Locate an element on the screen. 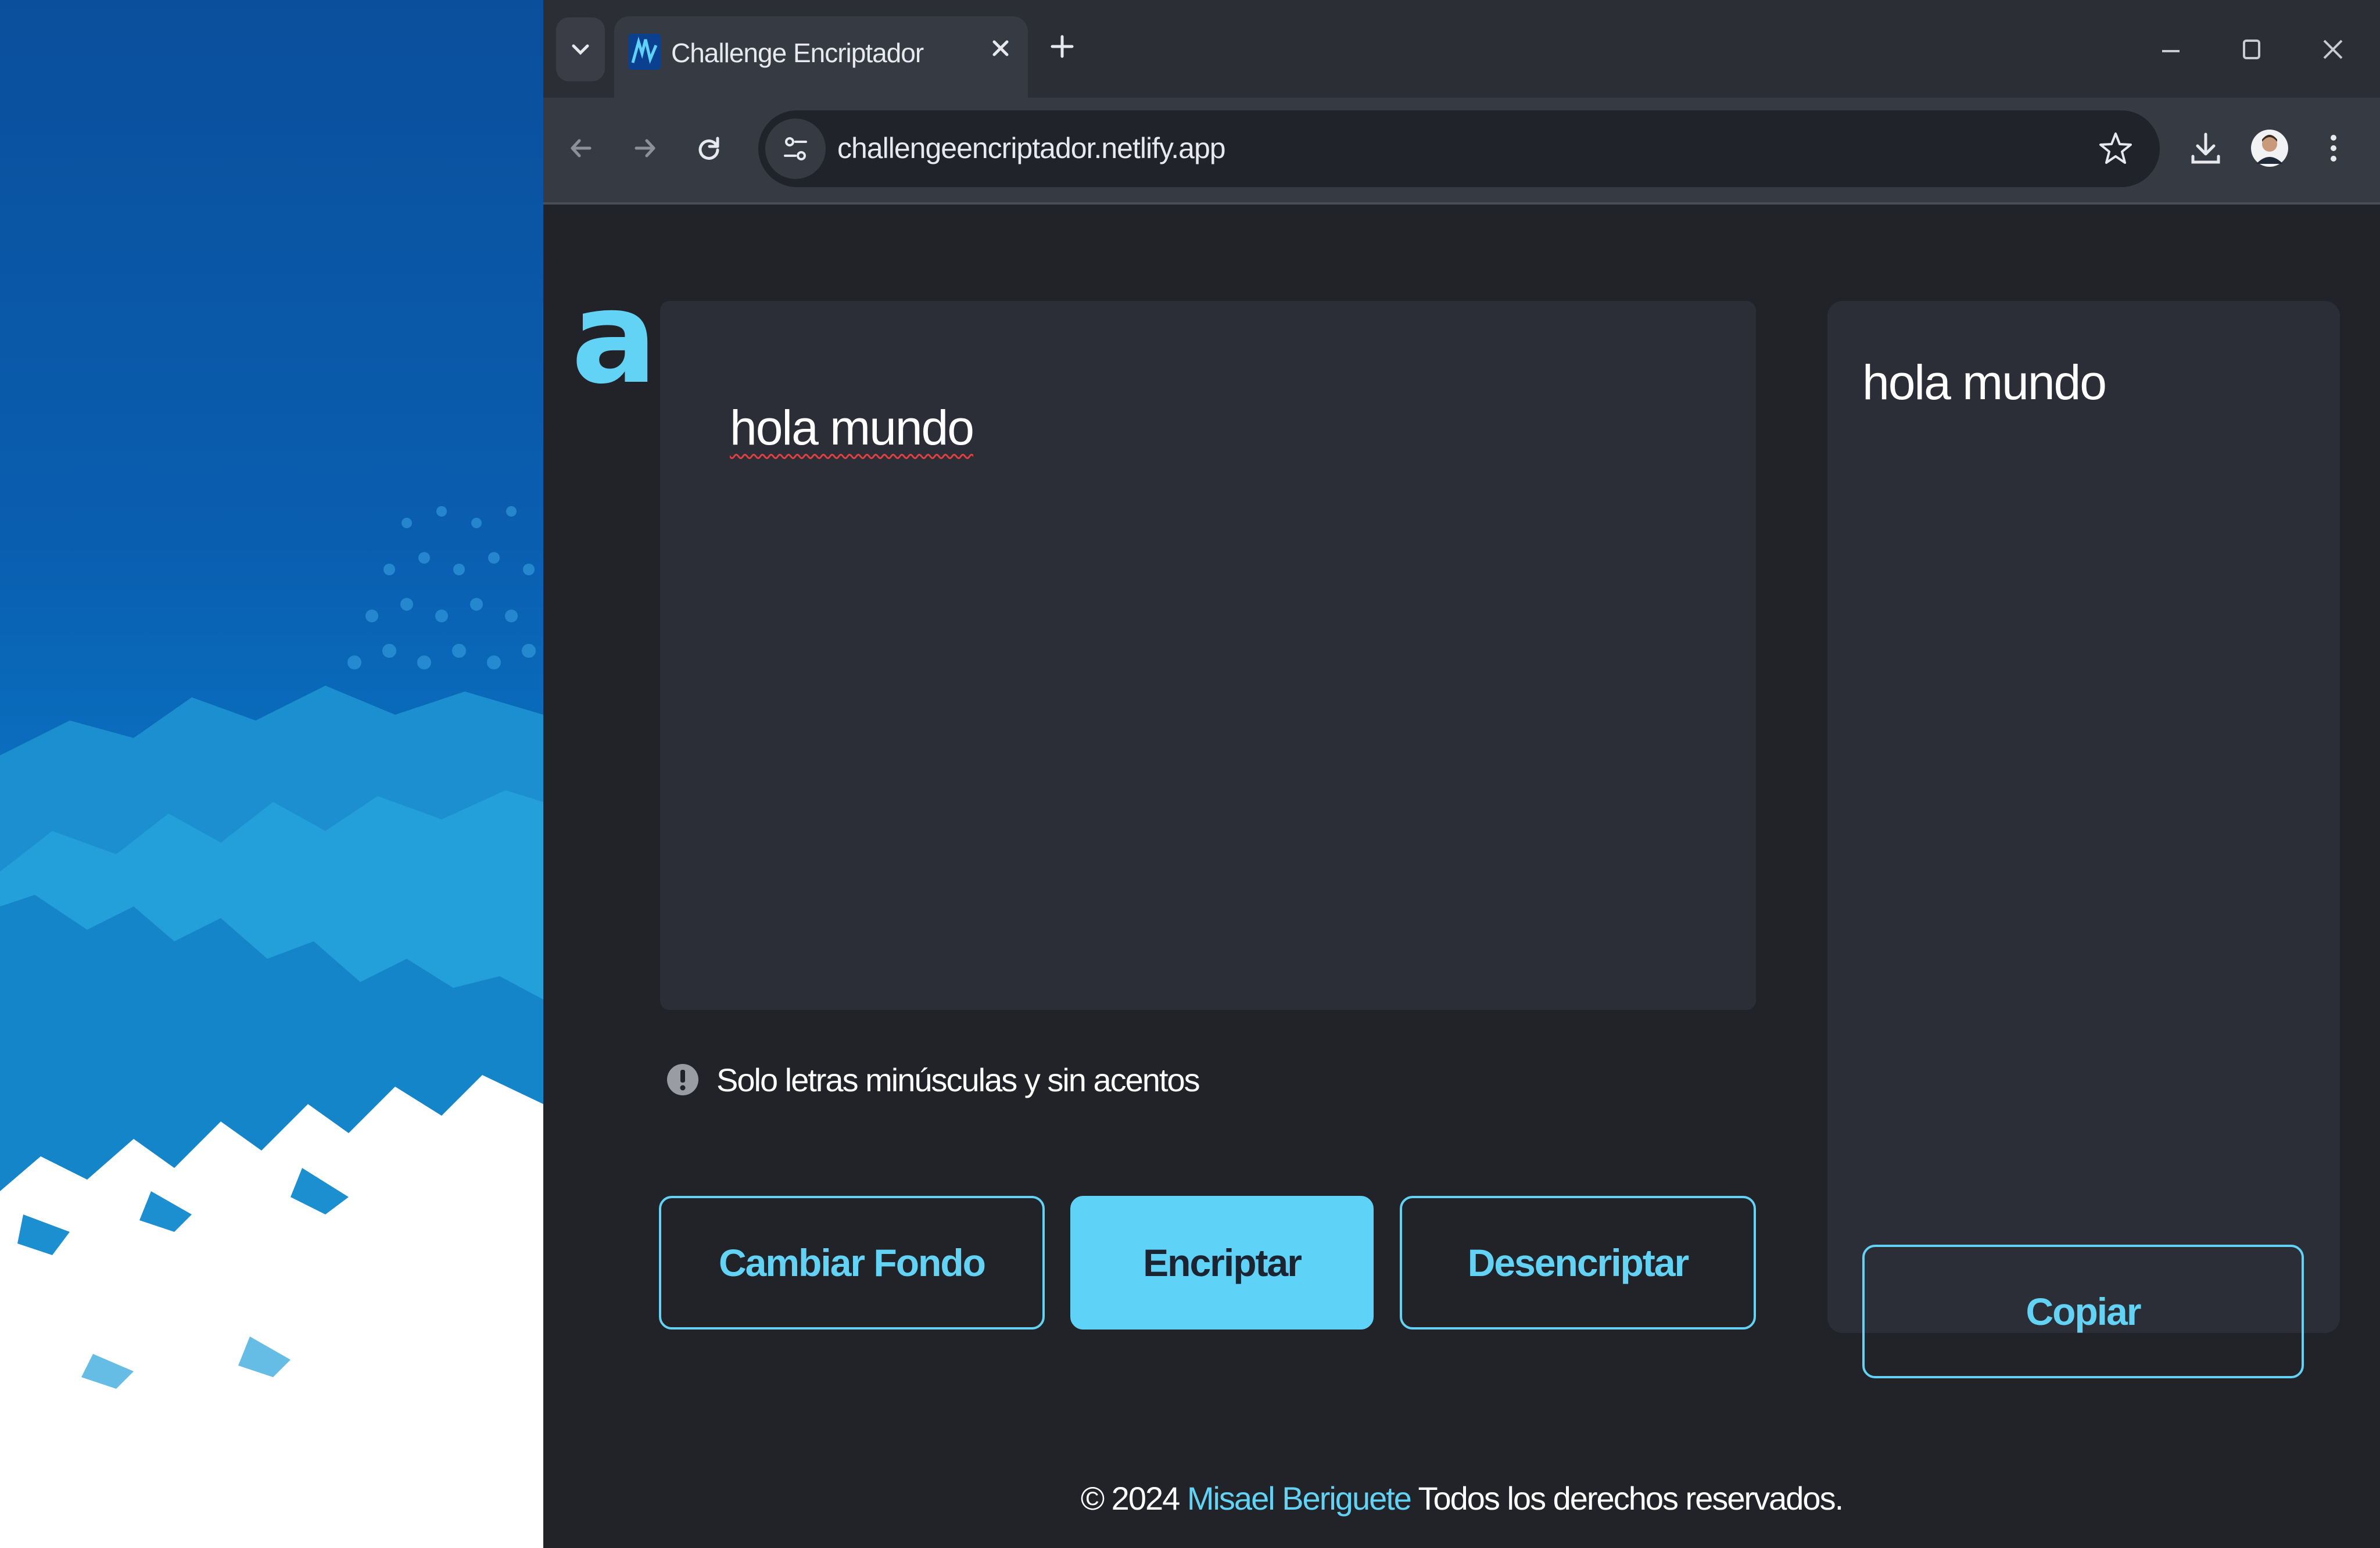 The height and width of the screenshot is (1548, 2380). chevron-down-icon is located at coordinates (580, 49).